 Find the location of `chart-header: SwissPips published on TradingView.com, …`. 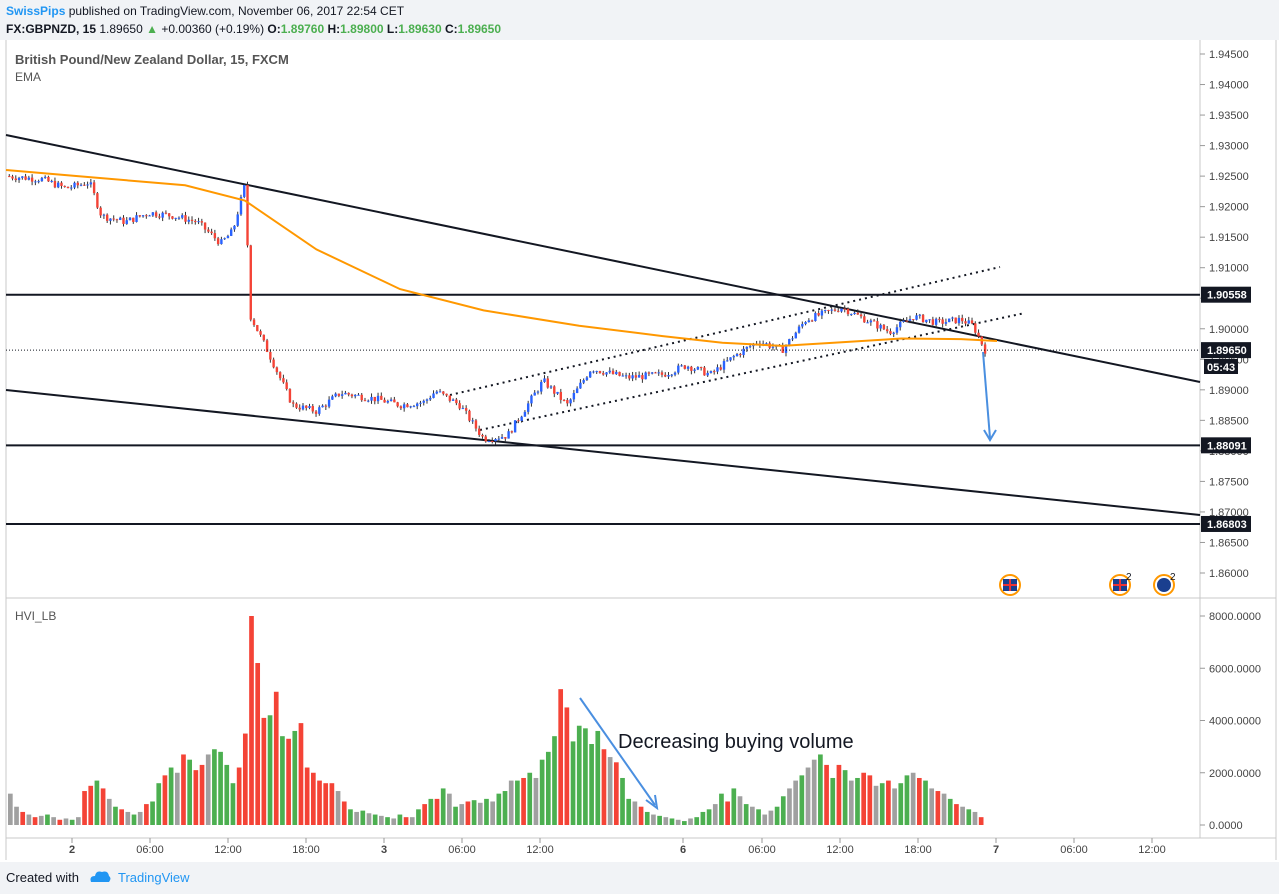

chart-header: SwissPips published on TradingView.com, … is located at coordinates (639, 20).